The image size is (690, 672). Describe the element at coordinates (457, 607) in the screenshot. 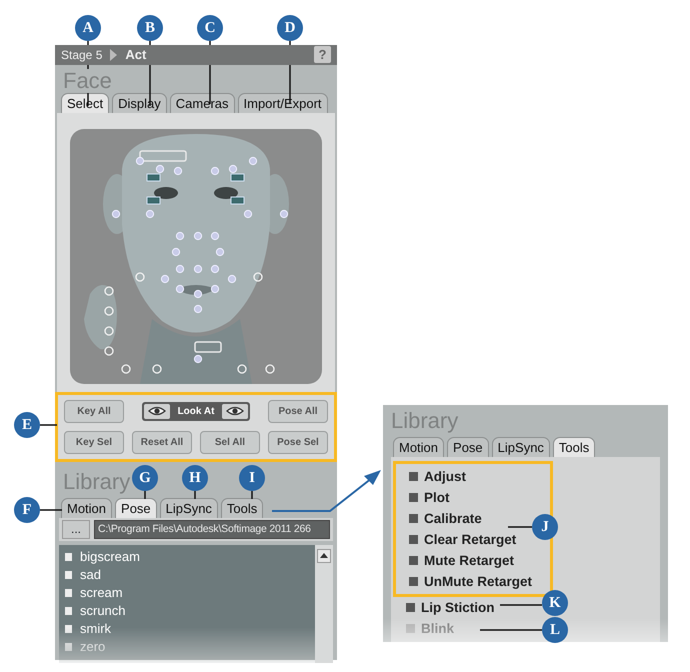

I see `tool-item: Lip Stiction` at that location.